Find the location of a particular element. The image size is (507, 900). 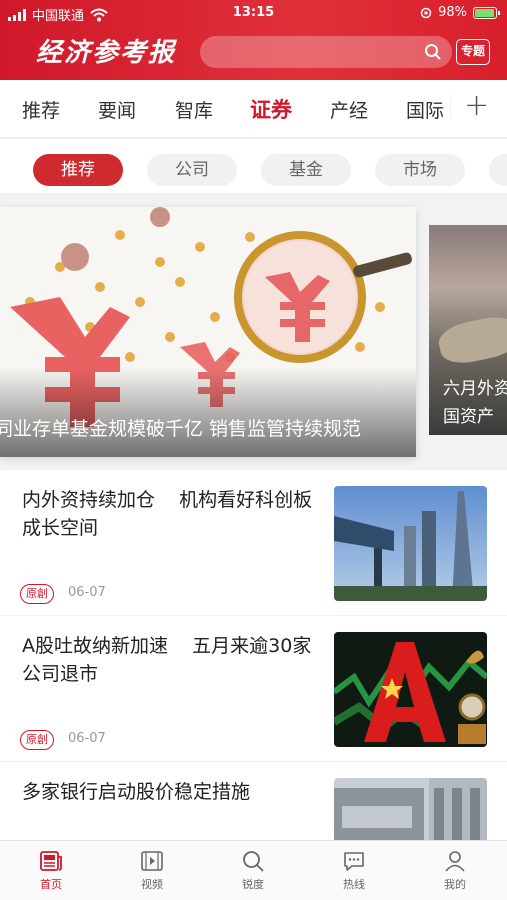

city-river-image is located at coordinates (471, 340).